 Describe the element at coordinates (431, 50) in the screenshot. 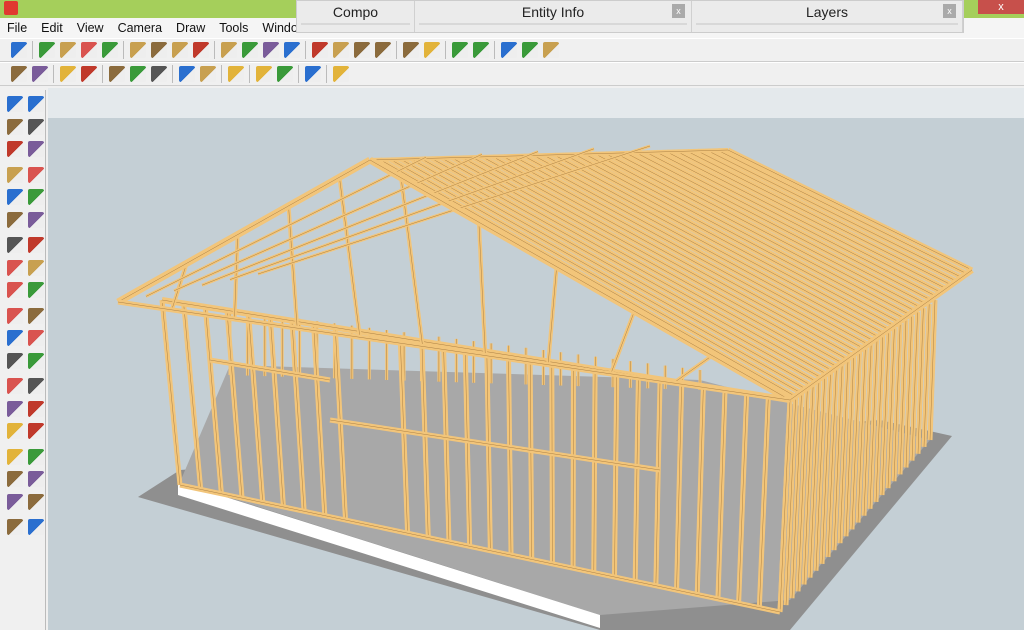

I see `share-model-icon` at that location.